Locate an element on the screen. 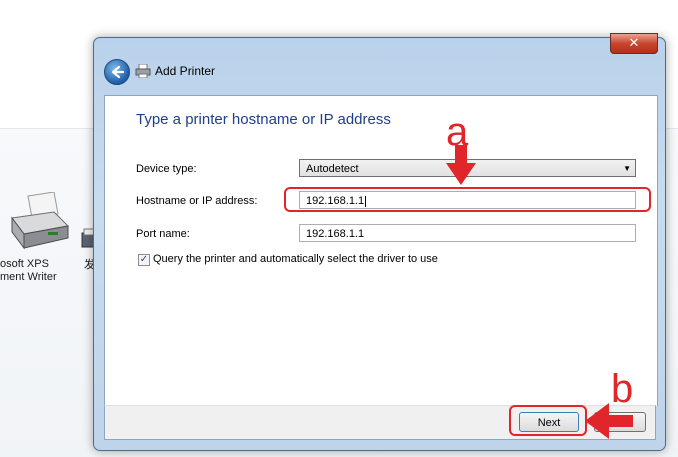  back-button is located at coordinates (117, 72).